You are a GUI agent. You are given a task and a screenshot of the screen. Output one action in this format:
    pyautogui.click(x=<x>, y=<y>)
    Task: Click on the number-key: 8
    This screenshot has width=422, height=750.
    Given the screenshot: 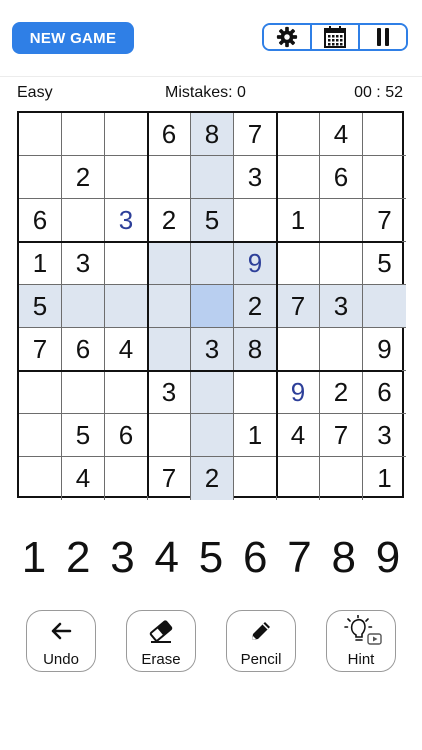 What is the action you would take?
    pyautogui.click(x=344, y=558)
    